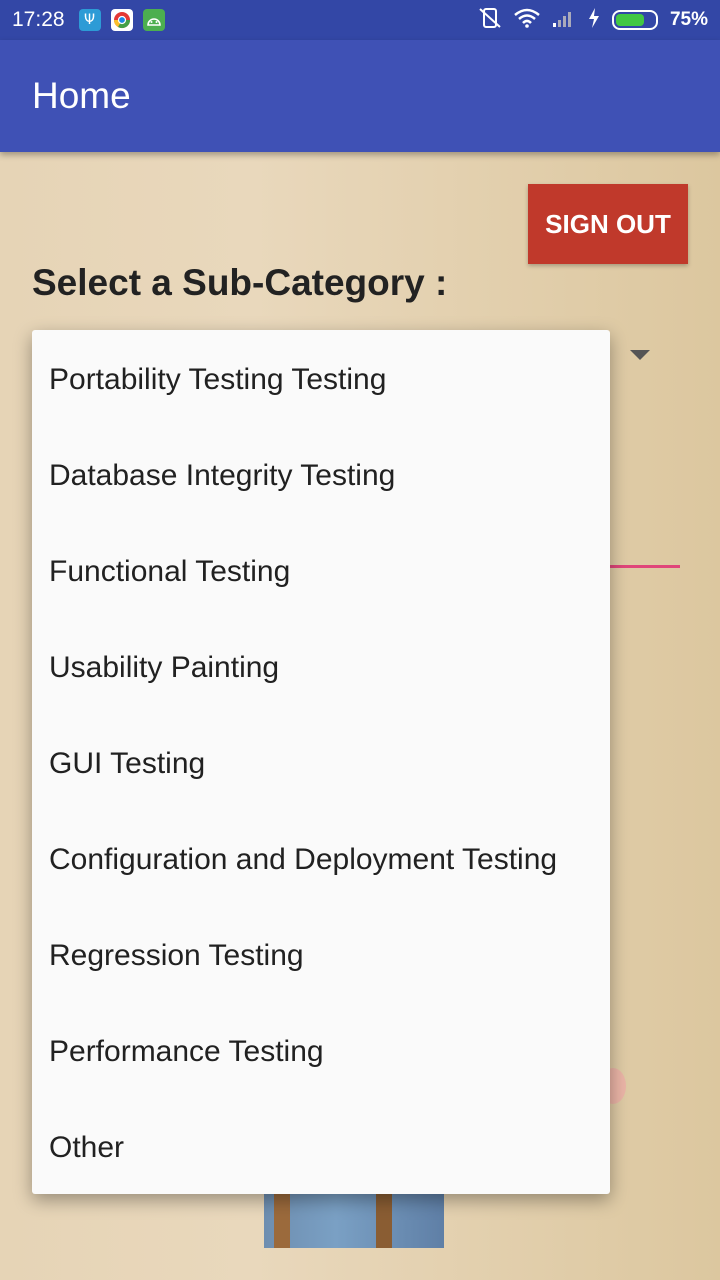  Describe the element at coordinates (153, 20) in the screenshot. I see `android-app-icon` at that location.